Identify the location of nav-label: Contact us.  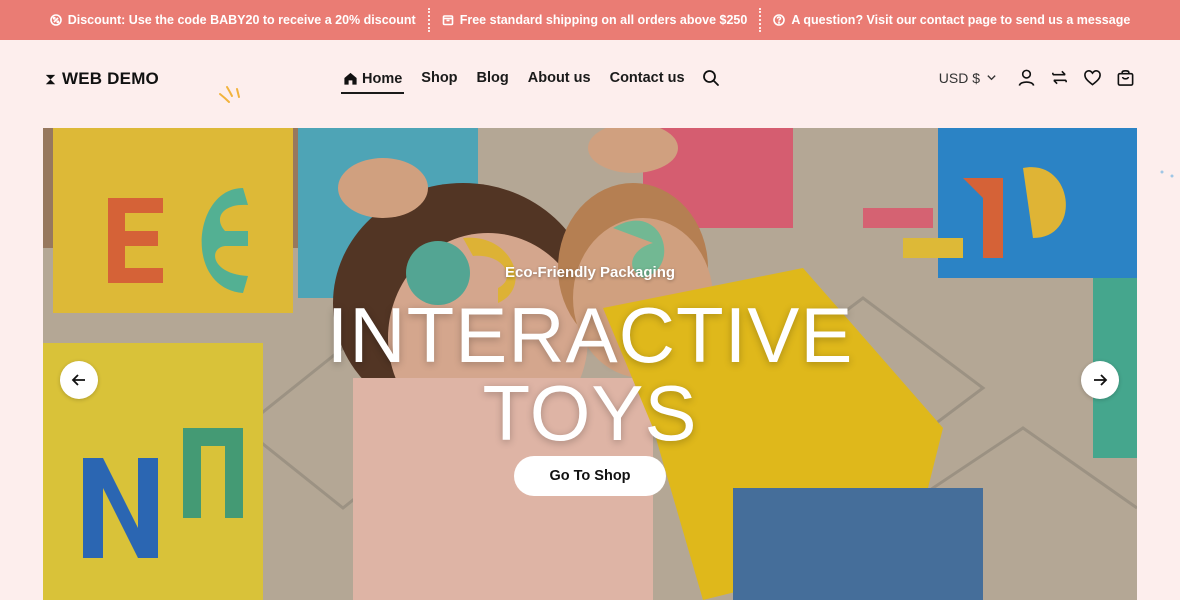
(647, 78).